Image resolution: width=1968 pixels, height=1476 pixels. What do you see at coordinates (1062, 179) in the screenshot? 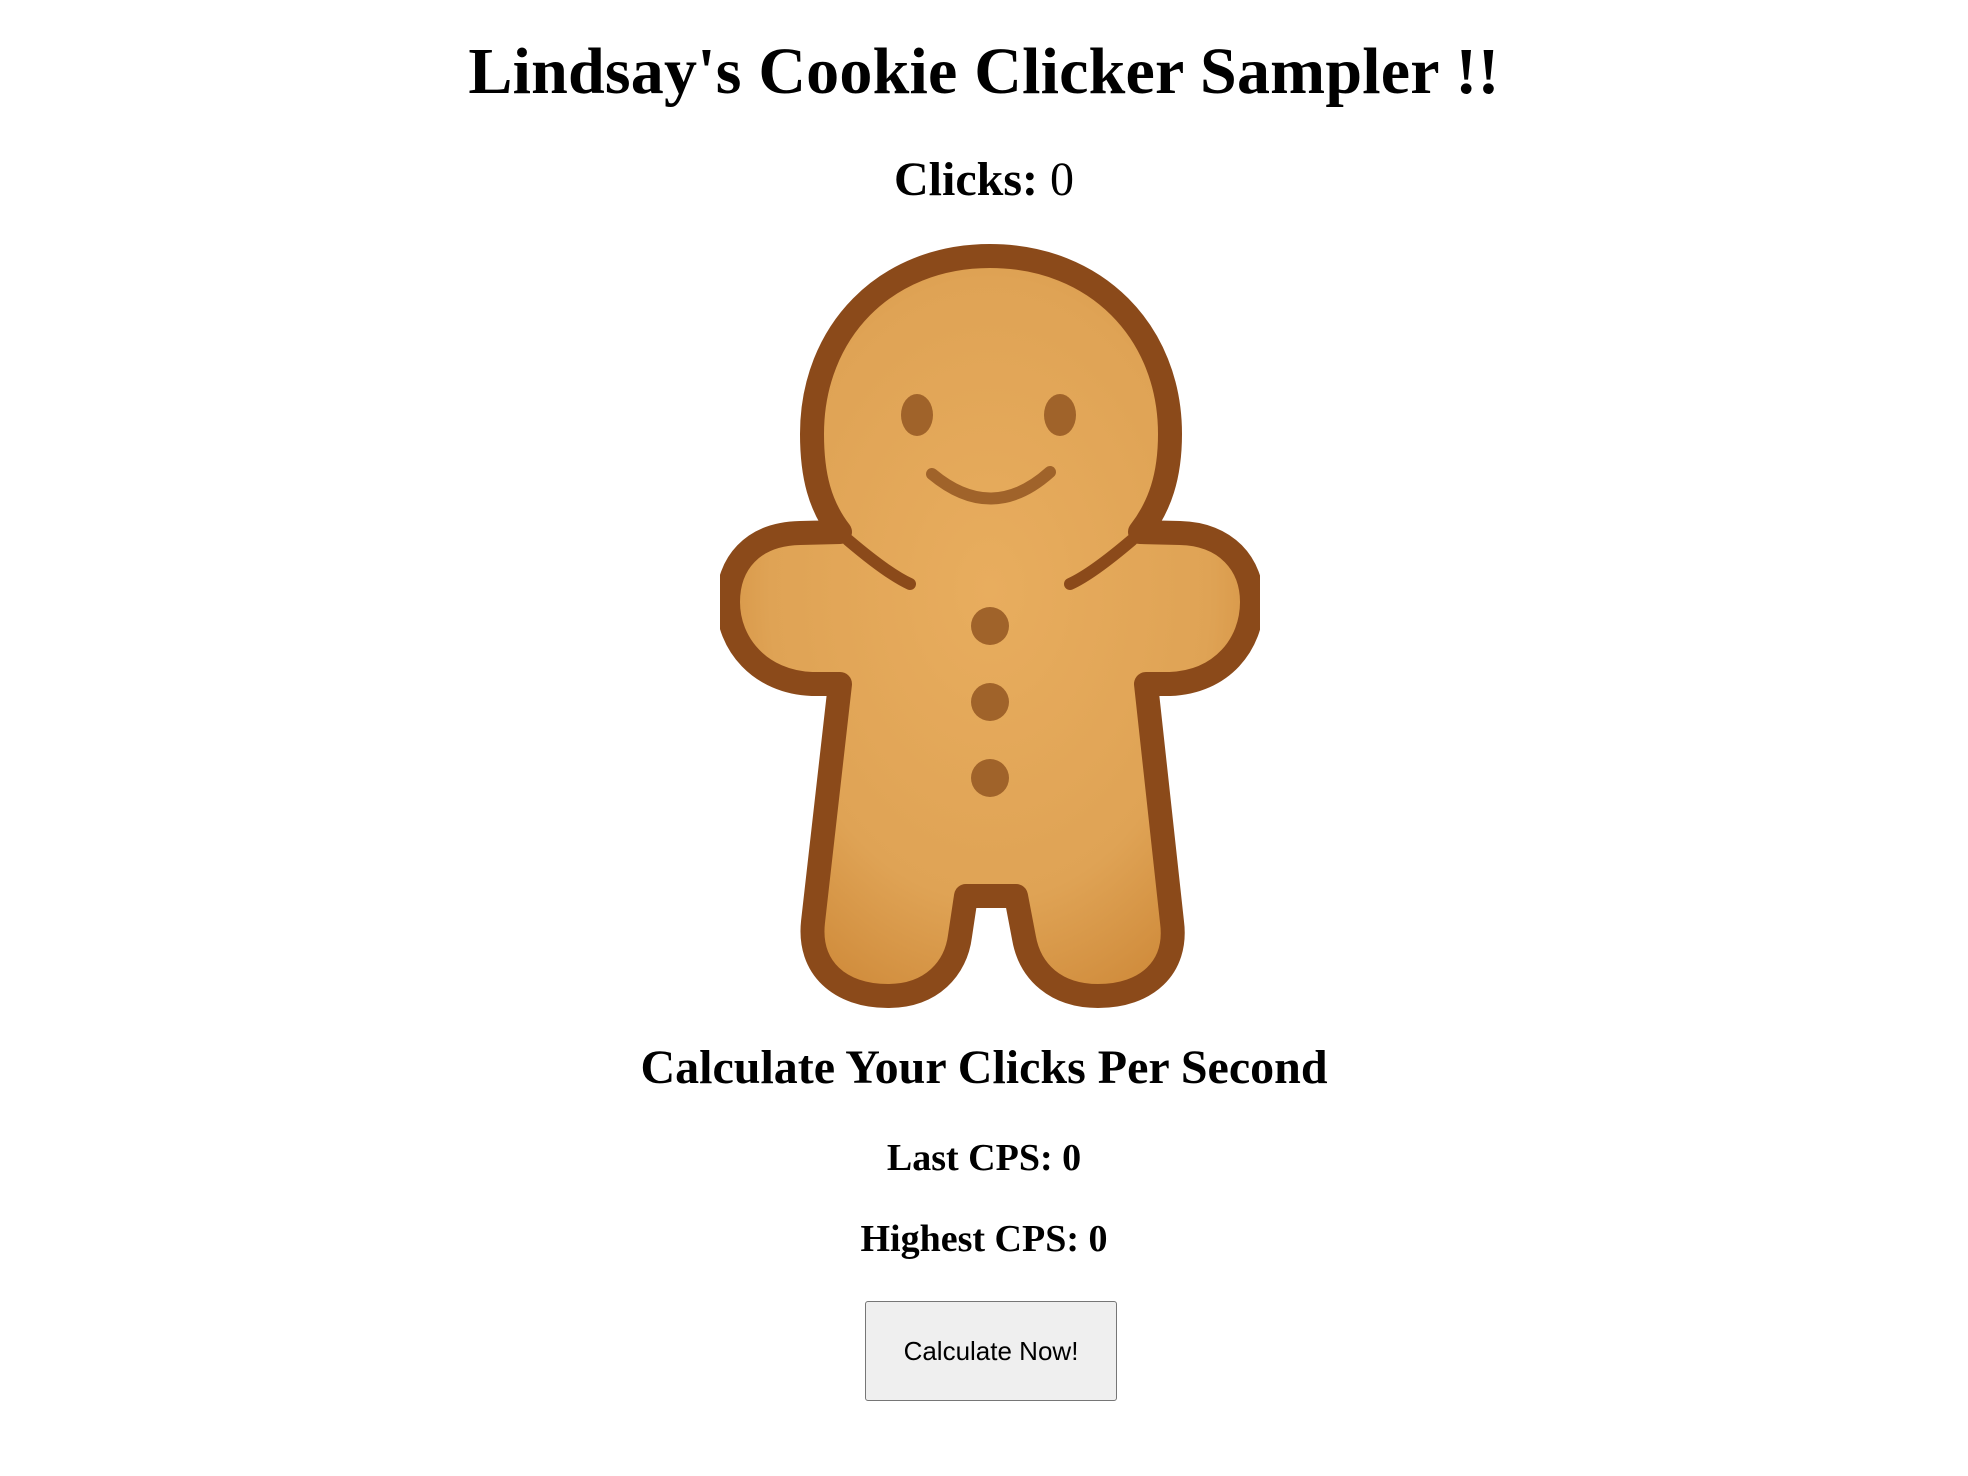
I see `clicks-value: 0` at bounding box center [1062, 179].